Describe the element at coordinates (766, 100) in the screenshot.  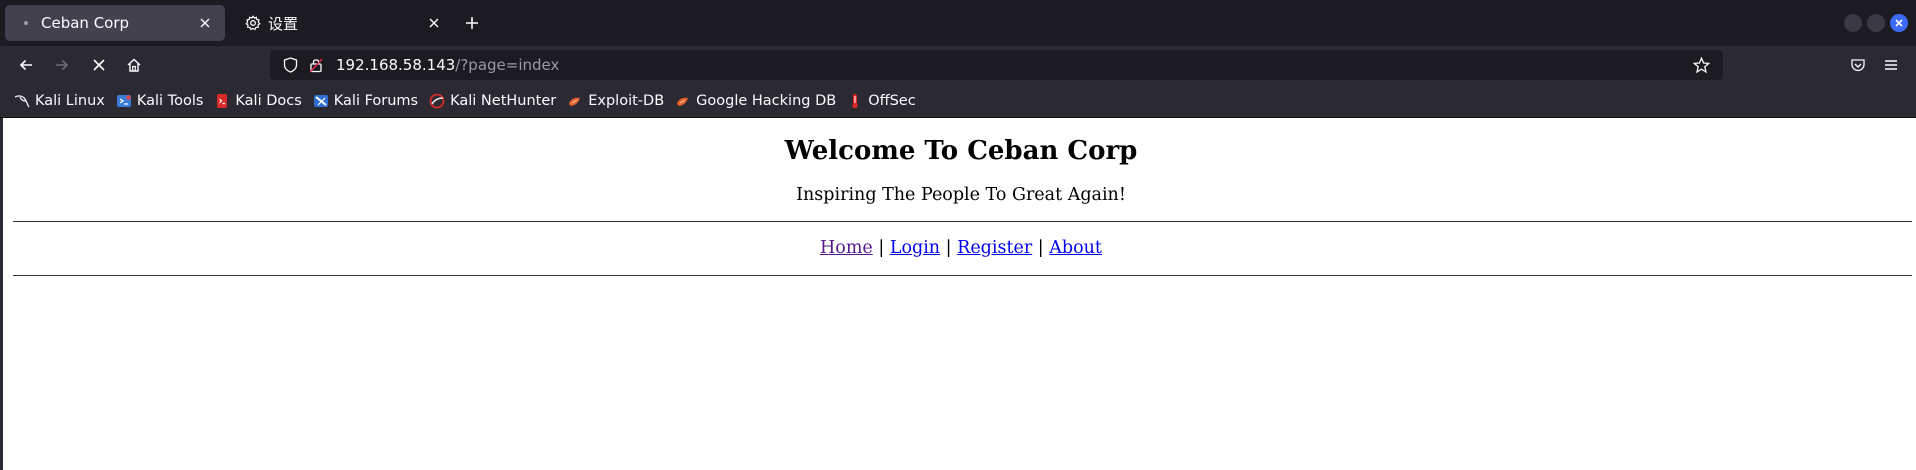
I see `bookmark-label: Google Hacking DB` at that location.